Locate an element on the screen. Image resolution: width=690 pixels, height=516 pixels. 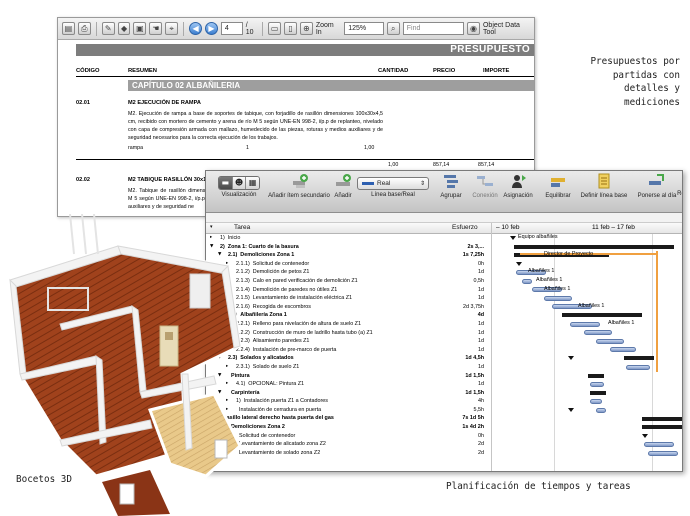
total-price: 857,14 is located at coordinates (441, 165).